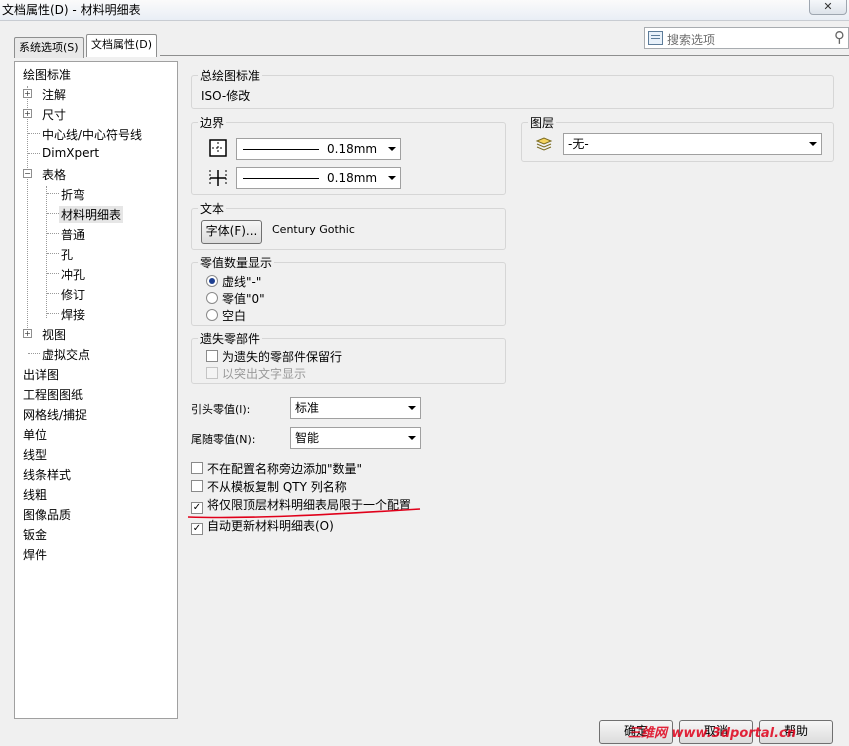 The image size is (849, 746). What do you see at coordinates (73, 314) in the screenshot?
I see `tree-item-weldment: 焊接` at bounding box center [73, 314].